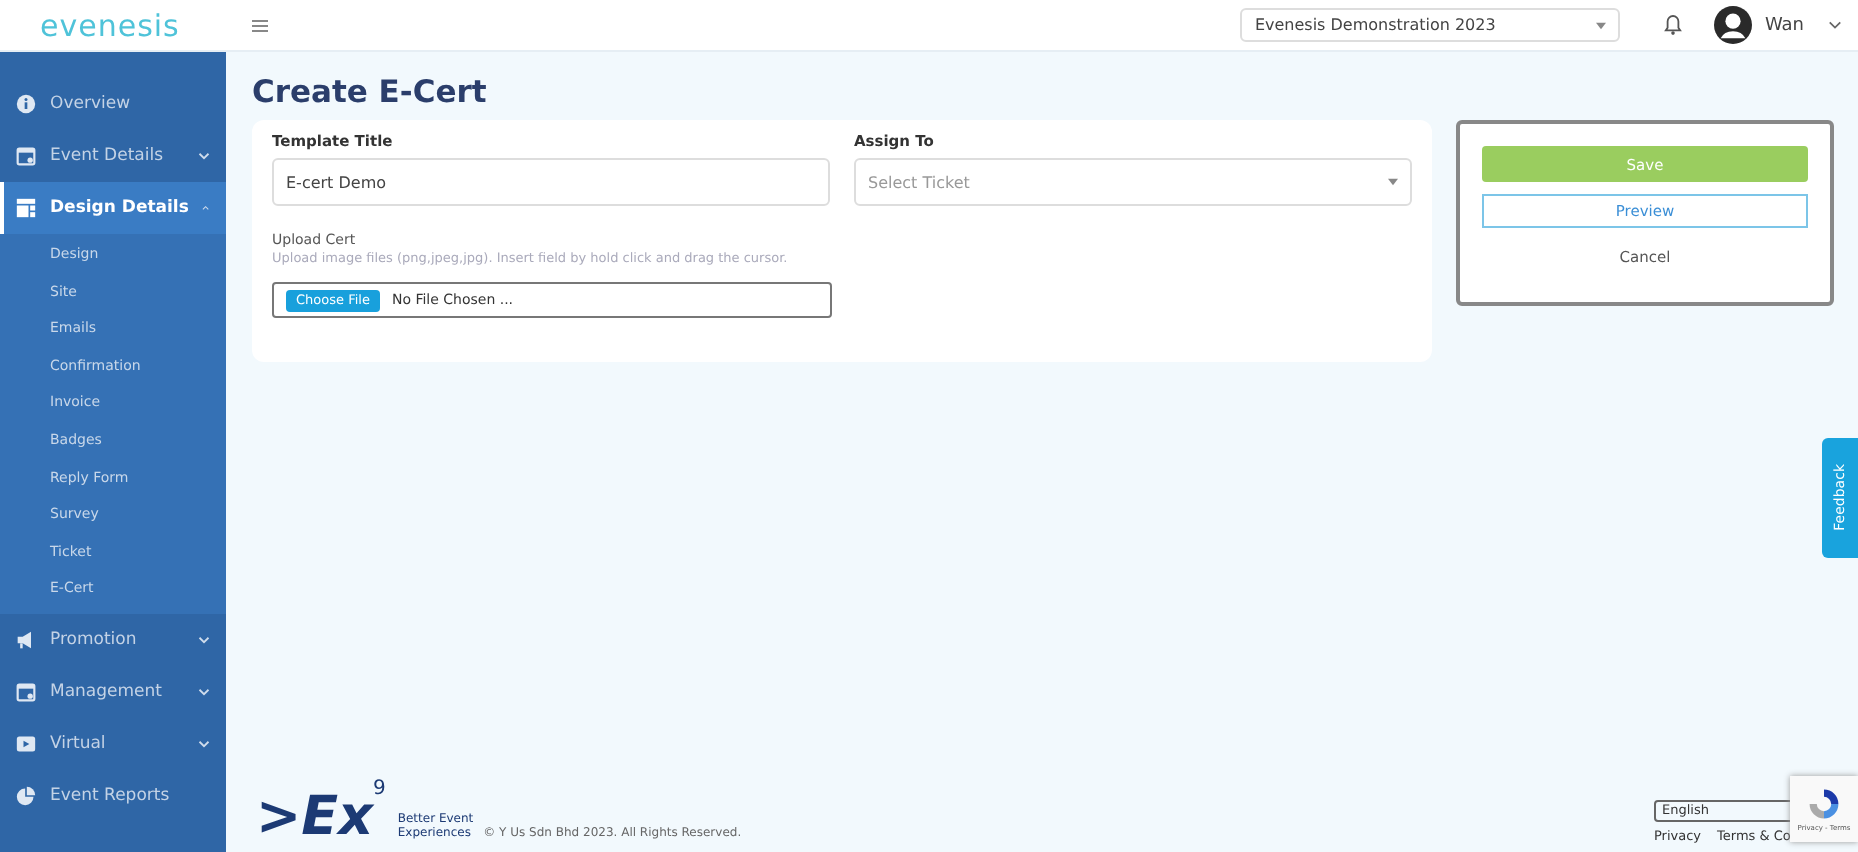 The height and width of the screenshot is (852, 1858). Describe the element at coordinates (1430, 25) in the screenshot. I see `event-select: Evenesis Demonstration 2023` at that location.